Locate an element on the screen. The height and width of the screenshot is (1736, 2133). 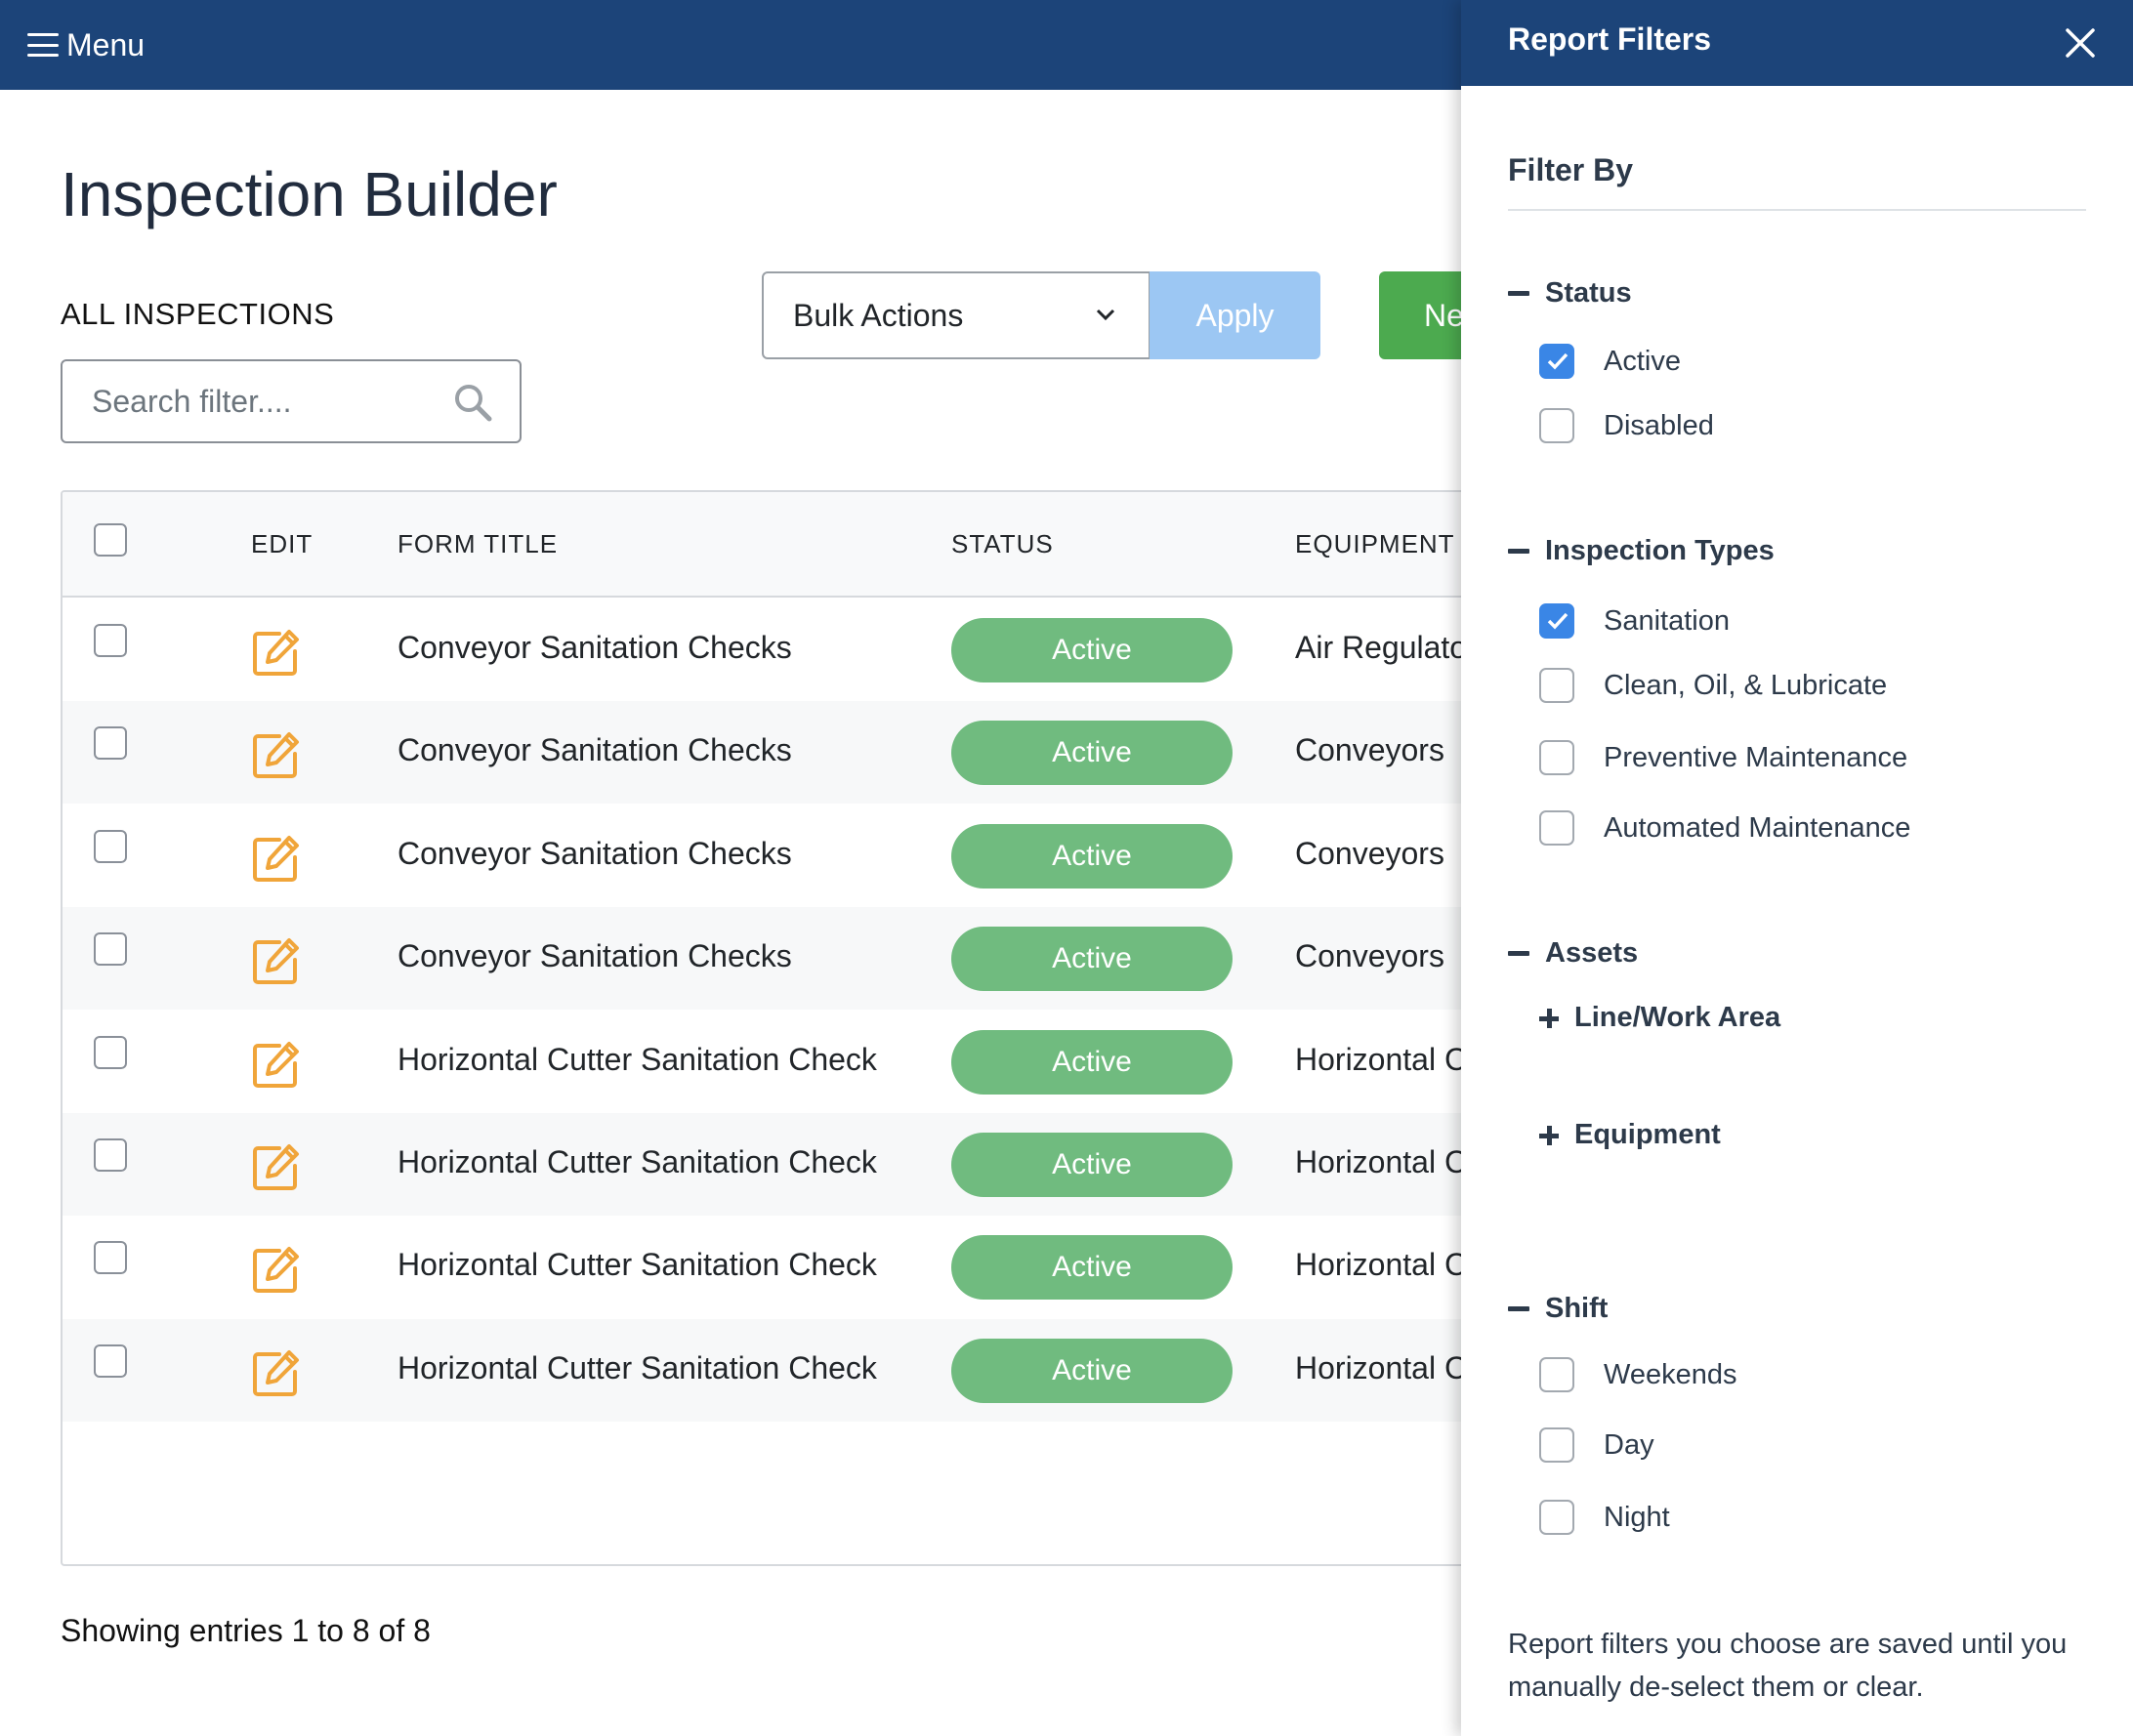
filter-type-automated-maintenance: Automated Maintenance is located at coordinates (1725, 828).